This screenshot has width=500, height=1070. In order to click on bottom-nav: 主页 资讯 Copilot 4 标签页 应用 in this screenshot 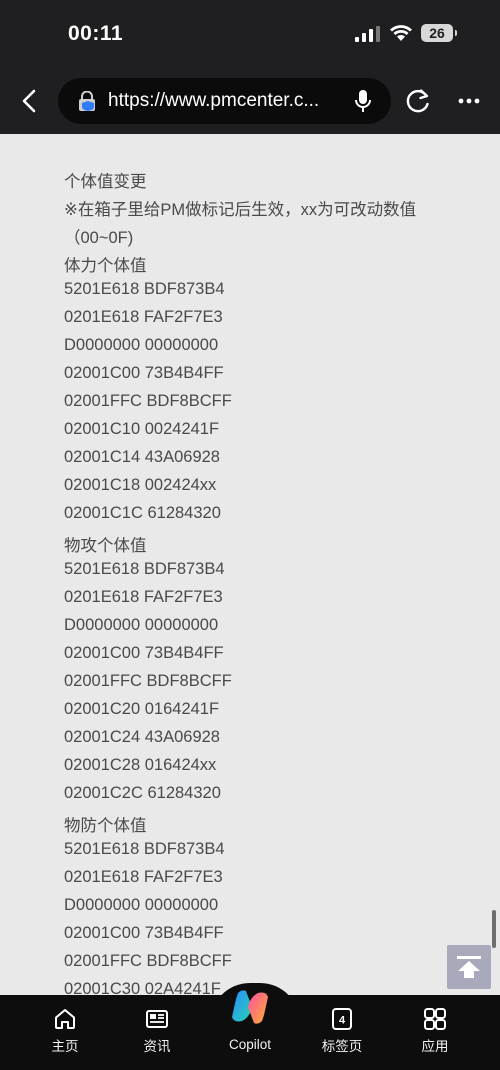, I will do `click(250, 1026)`.